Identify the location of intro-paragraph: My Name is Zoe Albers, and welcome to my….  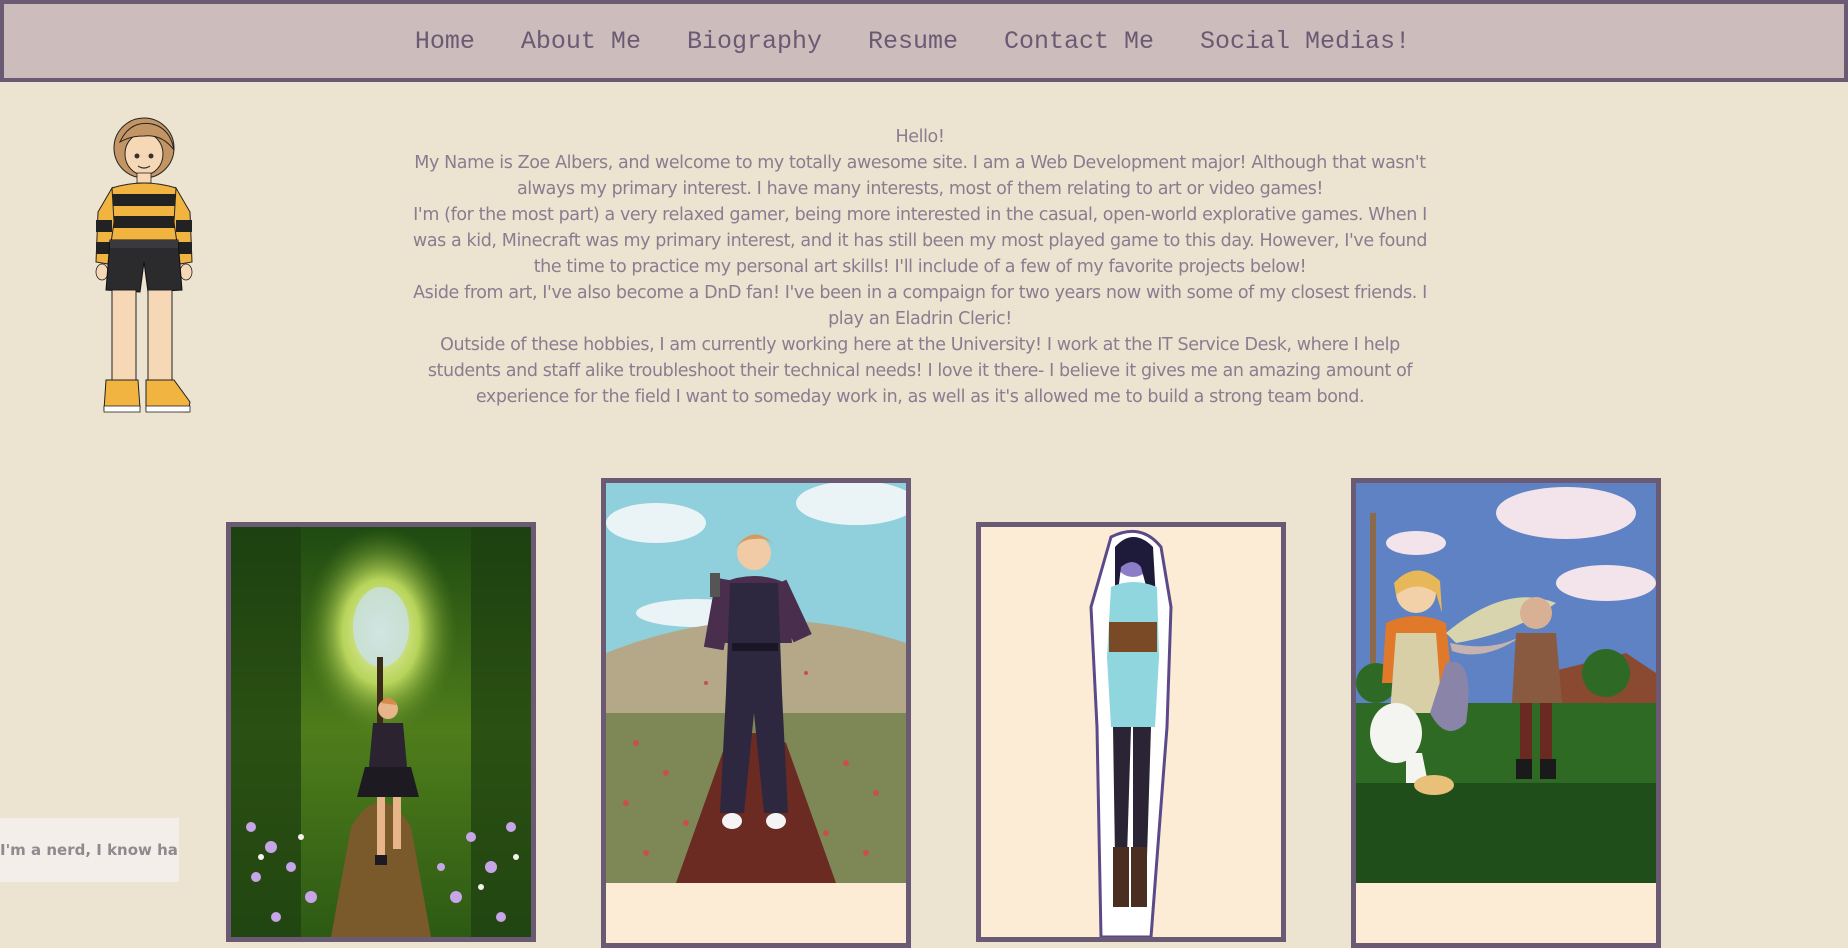
(920, 176).